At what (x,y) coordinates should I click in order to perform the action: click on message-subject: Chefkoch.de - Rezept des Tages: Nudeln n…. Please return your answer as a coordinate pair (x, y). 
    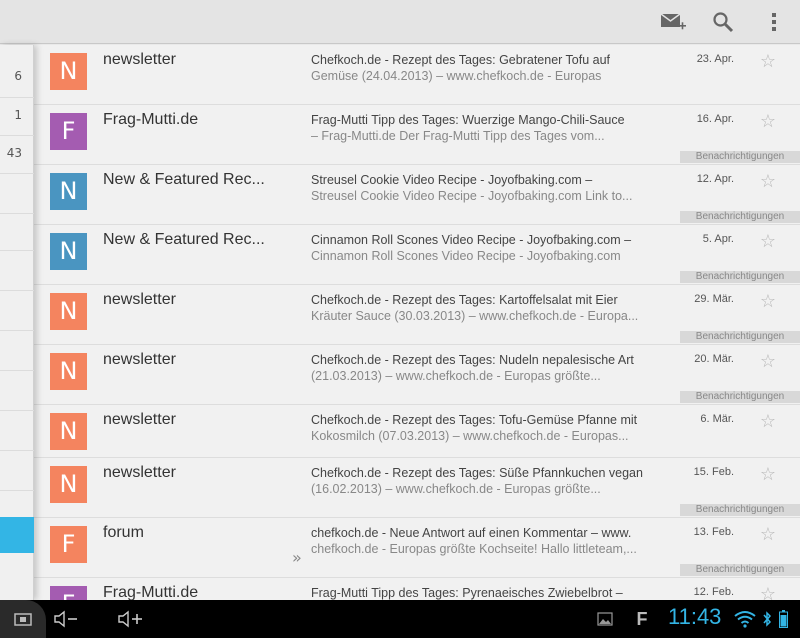
    Looking at the image, I should click on (472, 360).